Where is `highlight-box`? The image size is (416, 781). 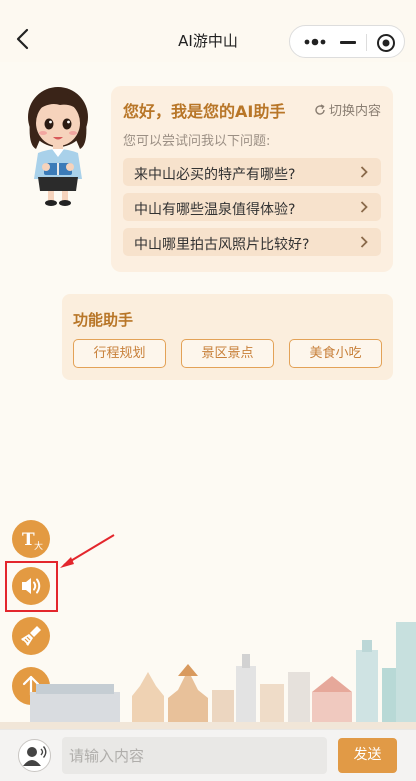 highlight-box is located at coordinates (31, 586).